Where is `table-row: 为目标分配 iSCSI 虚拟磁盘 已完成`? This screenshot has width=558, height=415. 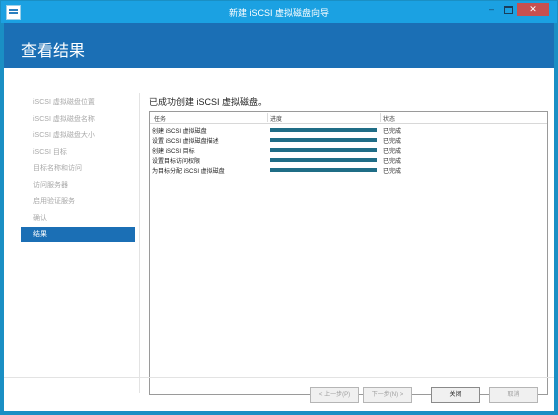
table-row: 为目标分配 iSCSI 虚拟磁盘 已完成 is located at coordinates (348, 170).